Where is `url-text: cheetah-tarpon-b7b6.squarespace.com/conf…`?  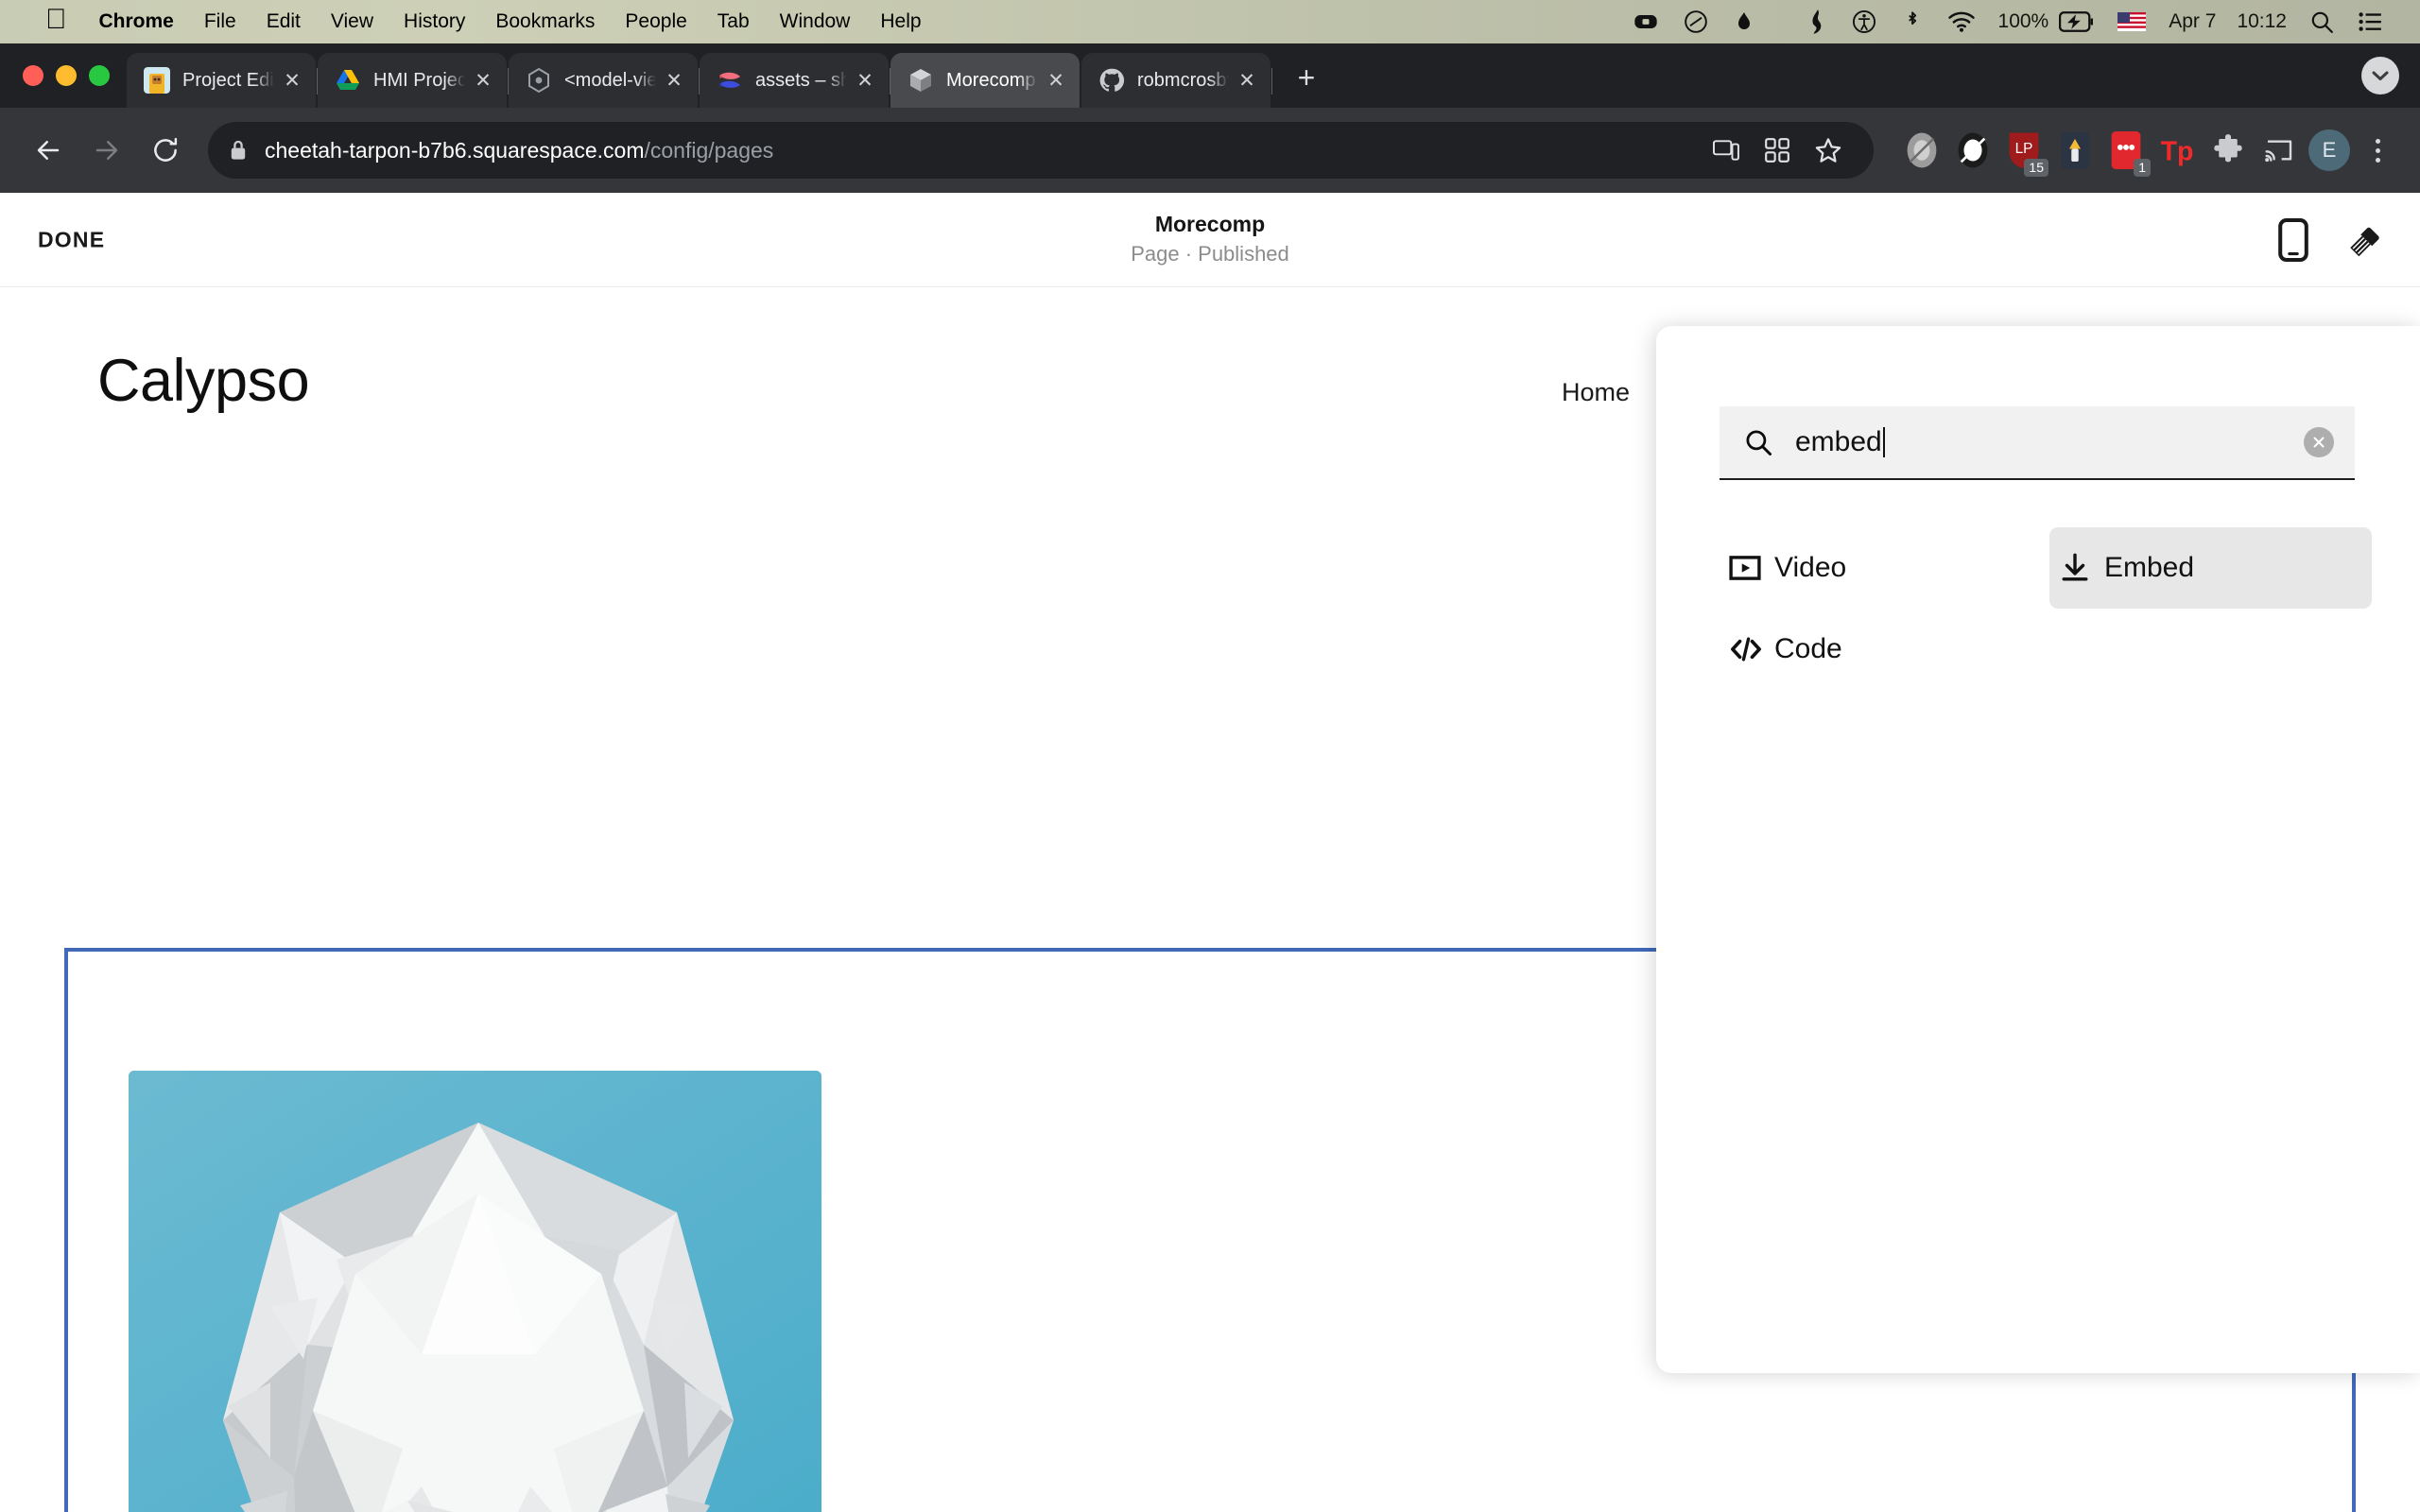
url-text: cheetah-tarpon-b7b6.squarespace.com/conf… is located at coordinates (519, 150).